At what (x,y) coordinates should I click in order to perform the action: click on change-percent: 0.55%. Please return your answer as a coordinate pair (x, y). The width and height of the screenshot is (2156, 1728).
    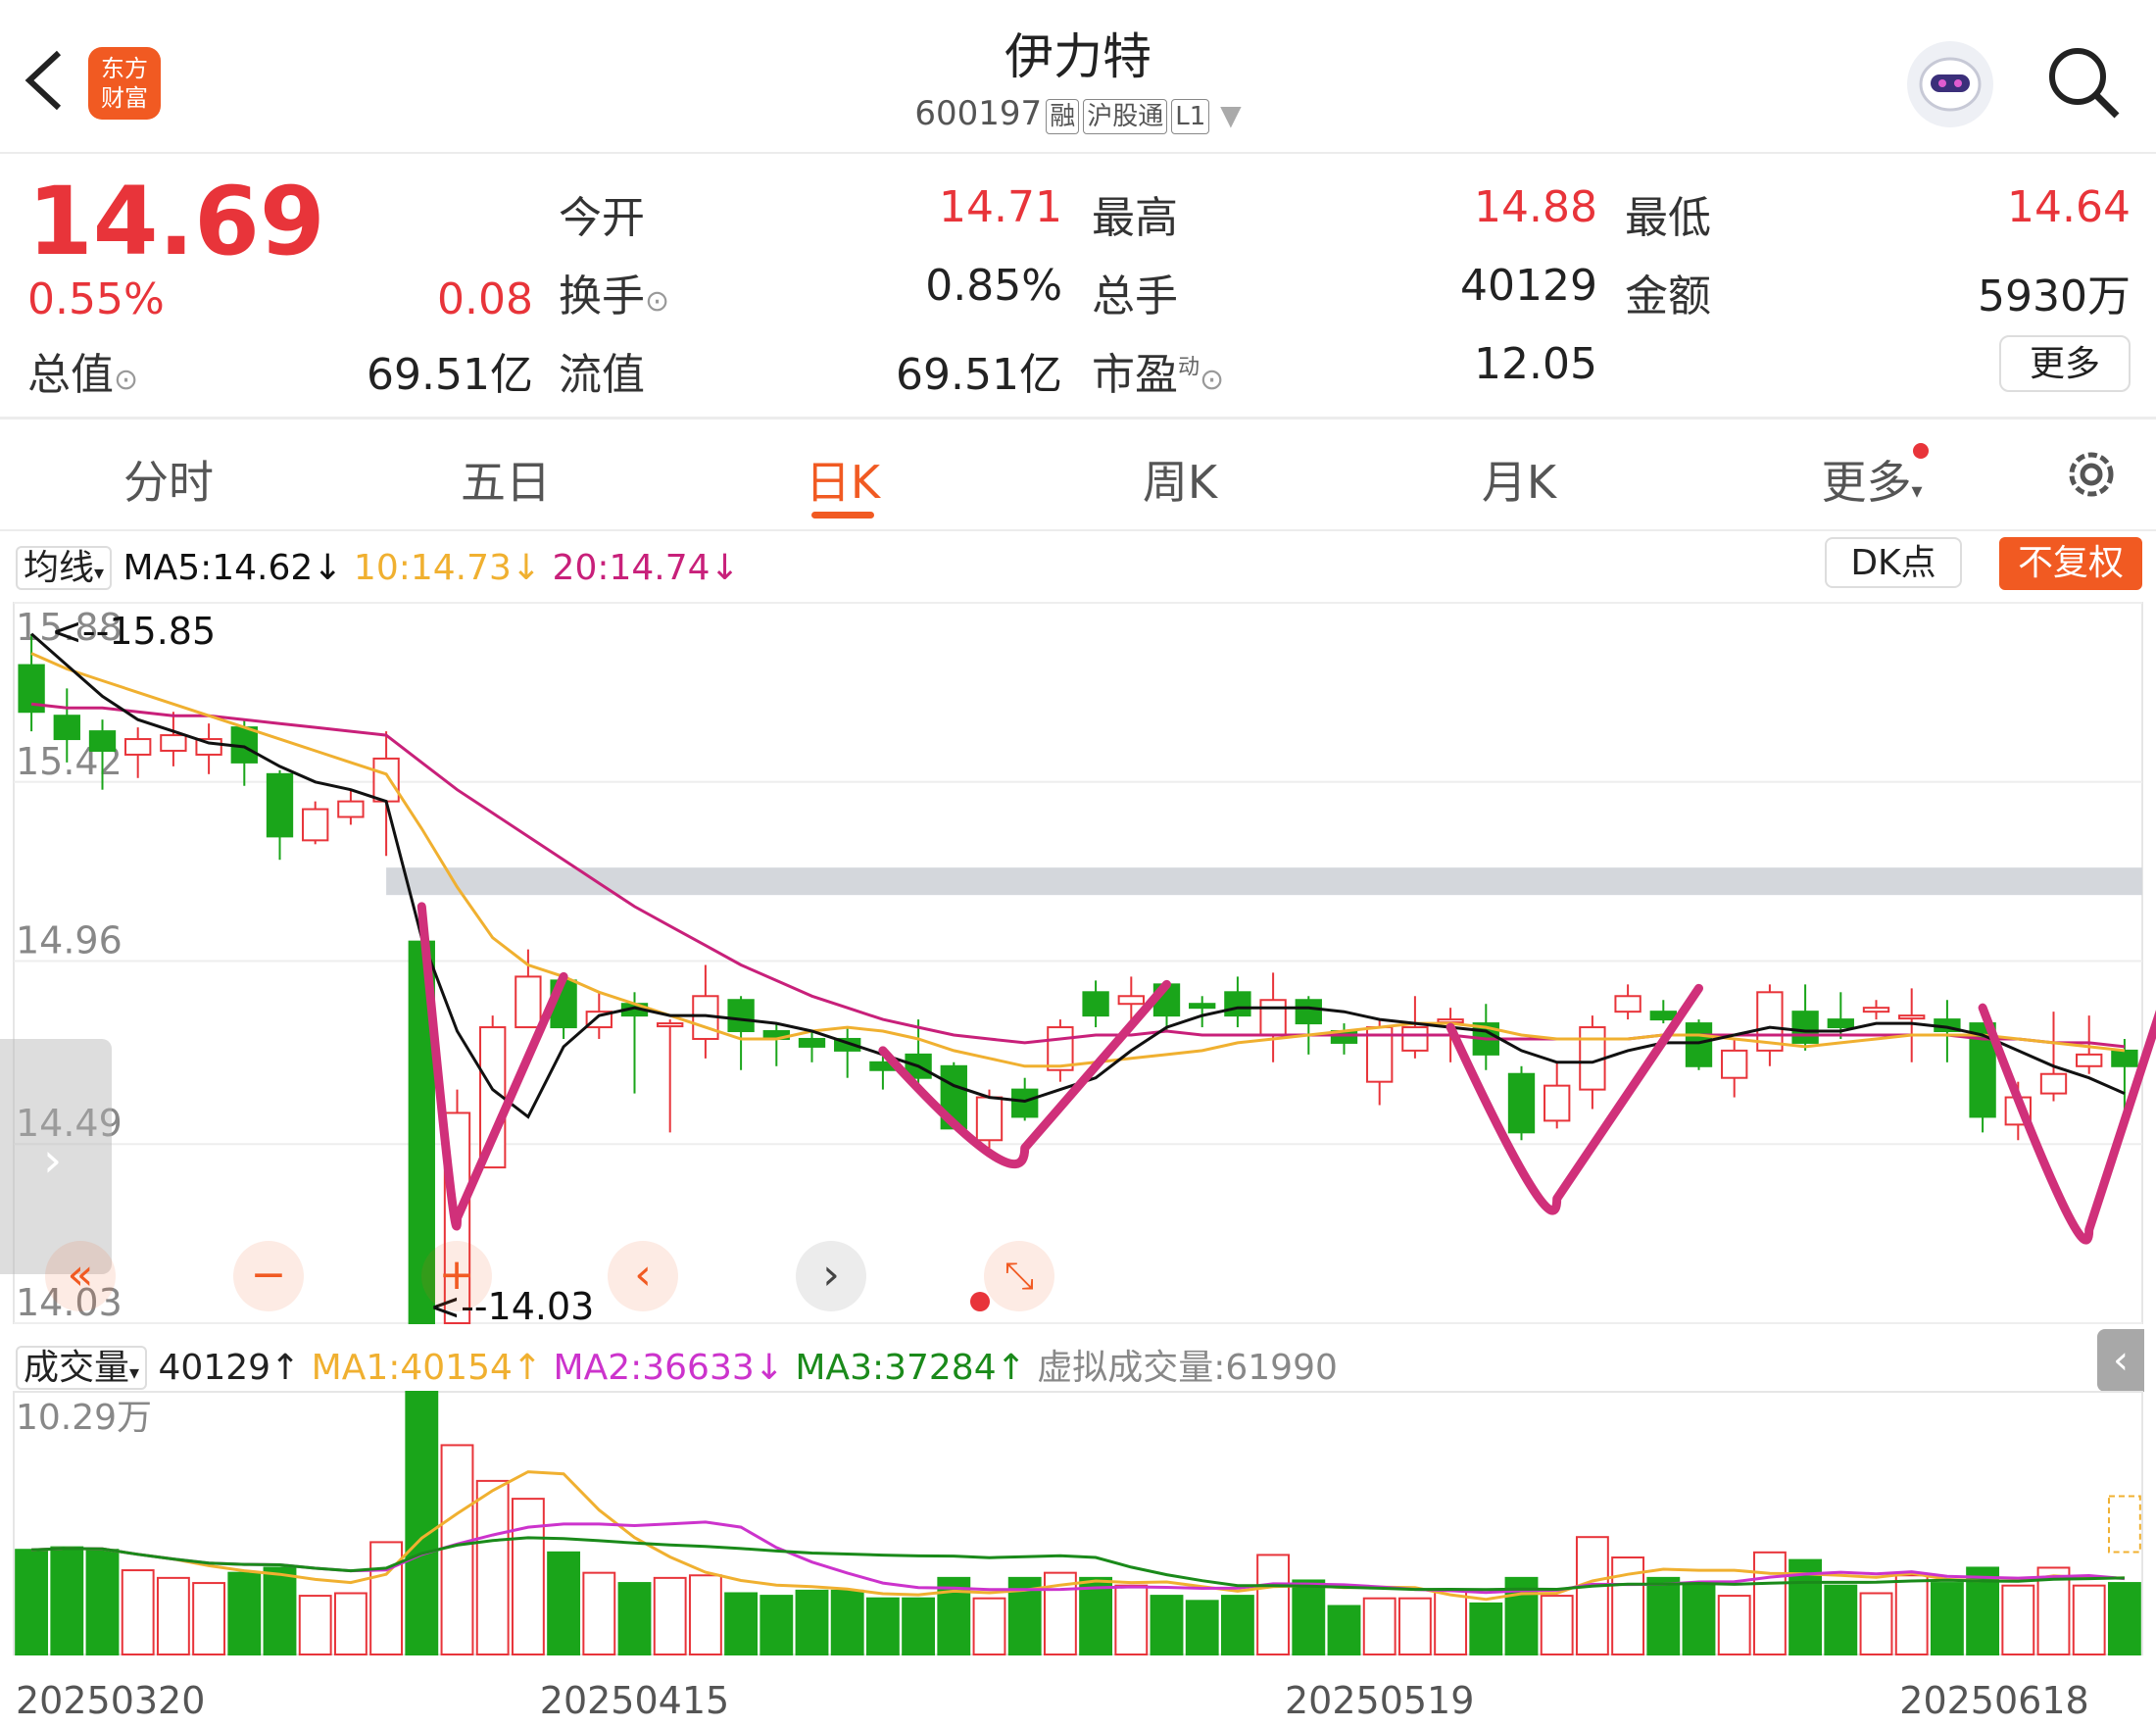
    Looking at the image, I should click on (96, 299).